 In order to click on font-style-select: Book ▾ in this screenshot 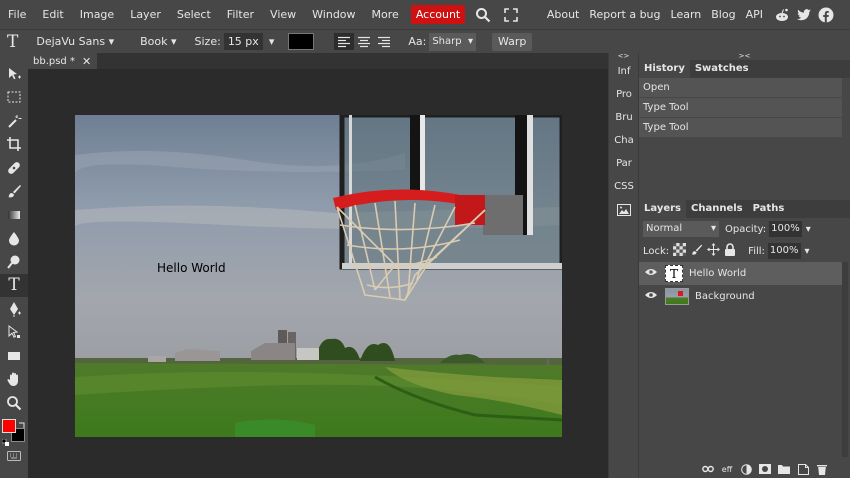, I will do `click(158, 41)`.